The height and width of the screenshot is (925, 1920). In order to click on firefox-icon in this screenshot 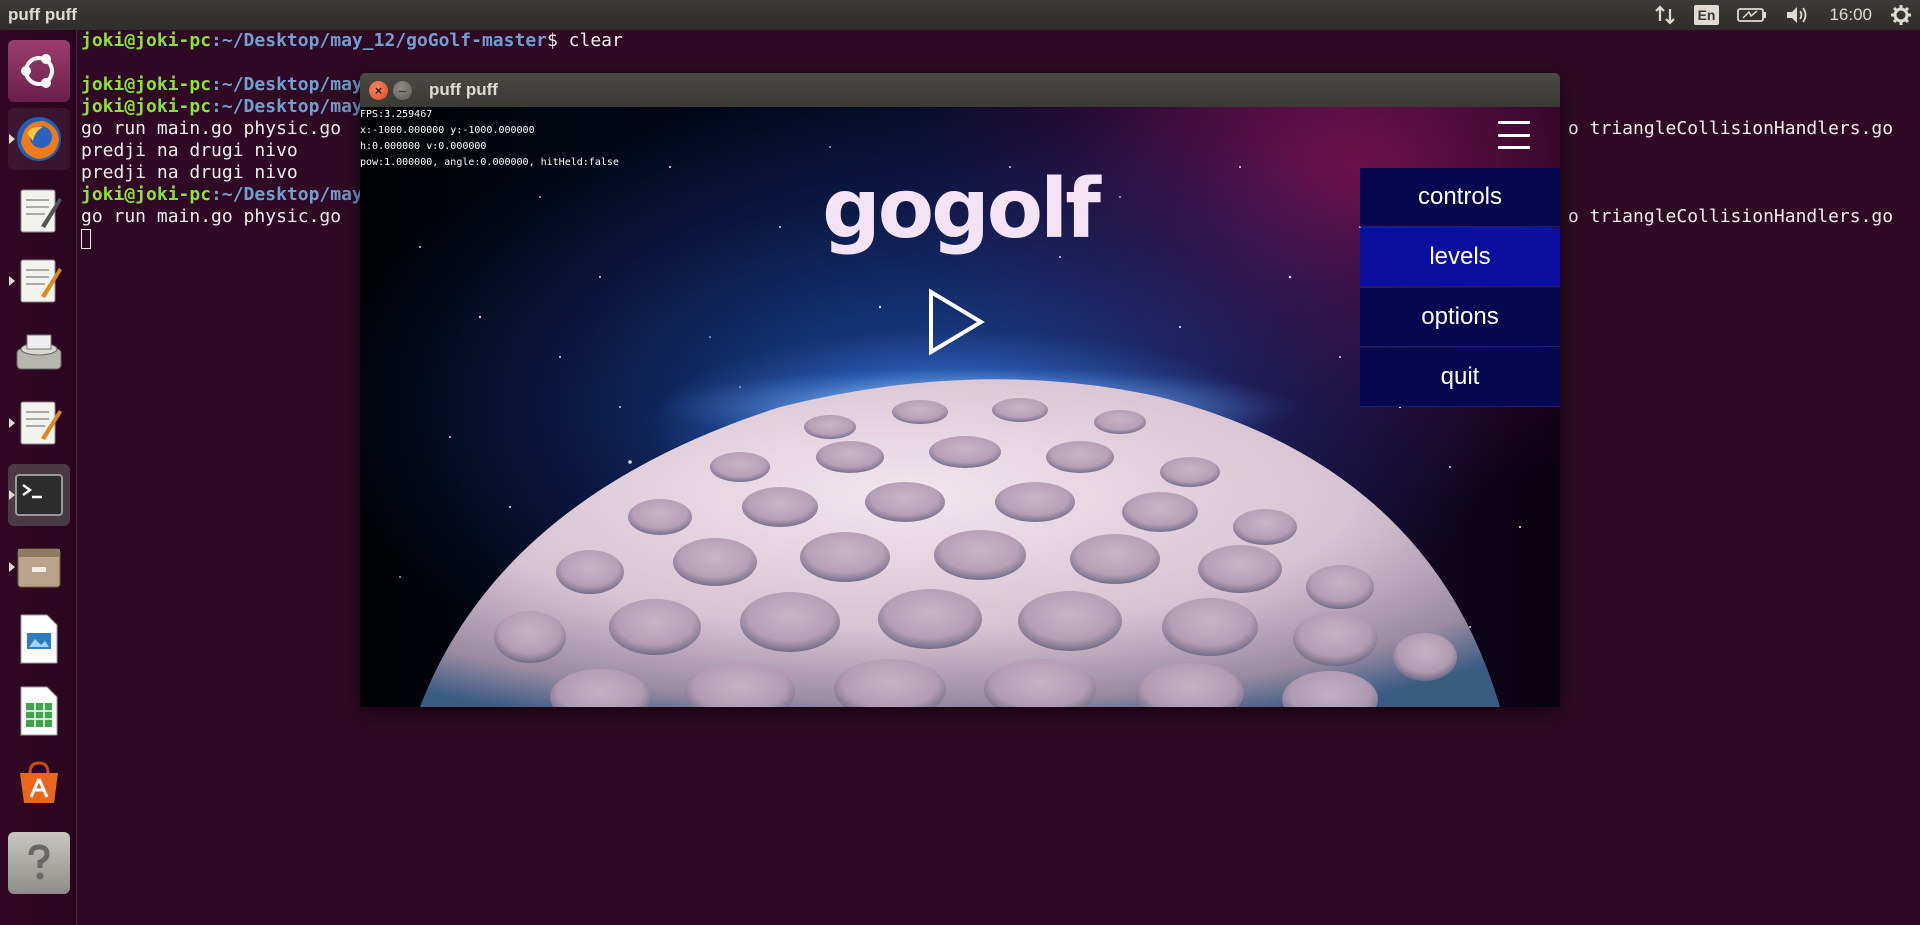, I will do `click(39, 139)`.